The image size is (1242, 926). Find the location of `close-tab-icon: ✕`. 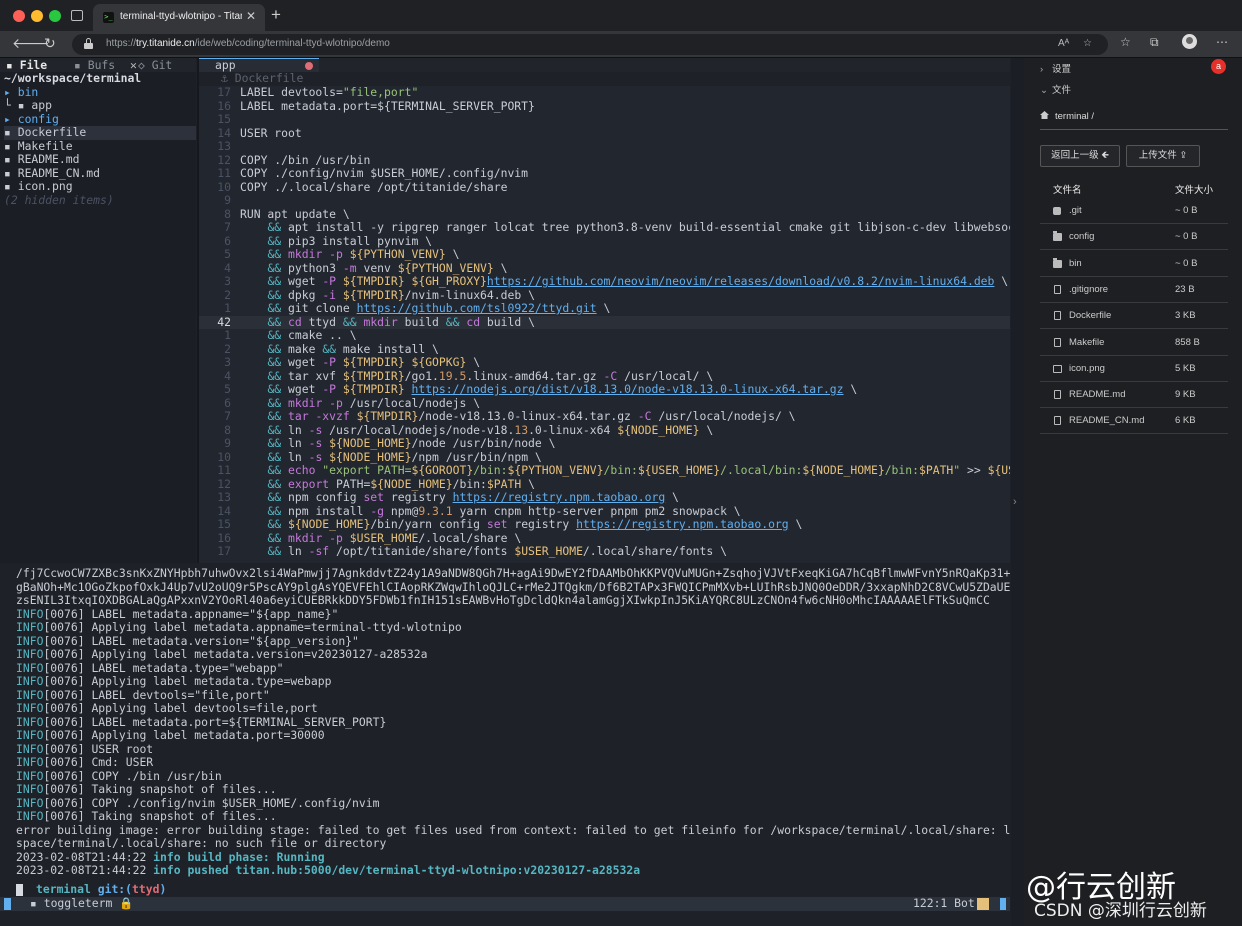

close-tab-icon: ✕ is located at coordinates (251, 16).